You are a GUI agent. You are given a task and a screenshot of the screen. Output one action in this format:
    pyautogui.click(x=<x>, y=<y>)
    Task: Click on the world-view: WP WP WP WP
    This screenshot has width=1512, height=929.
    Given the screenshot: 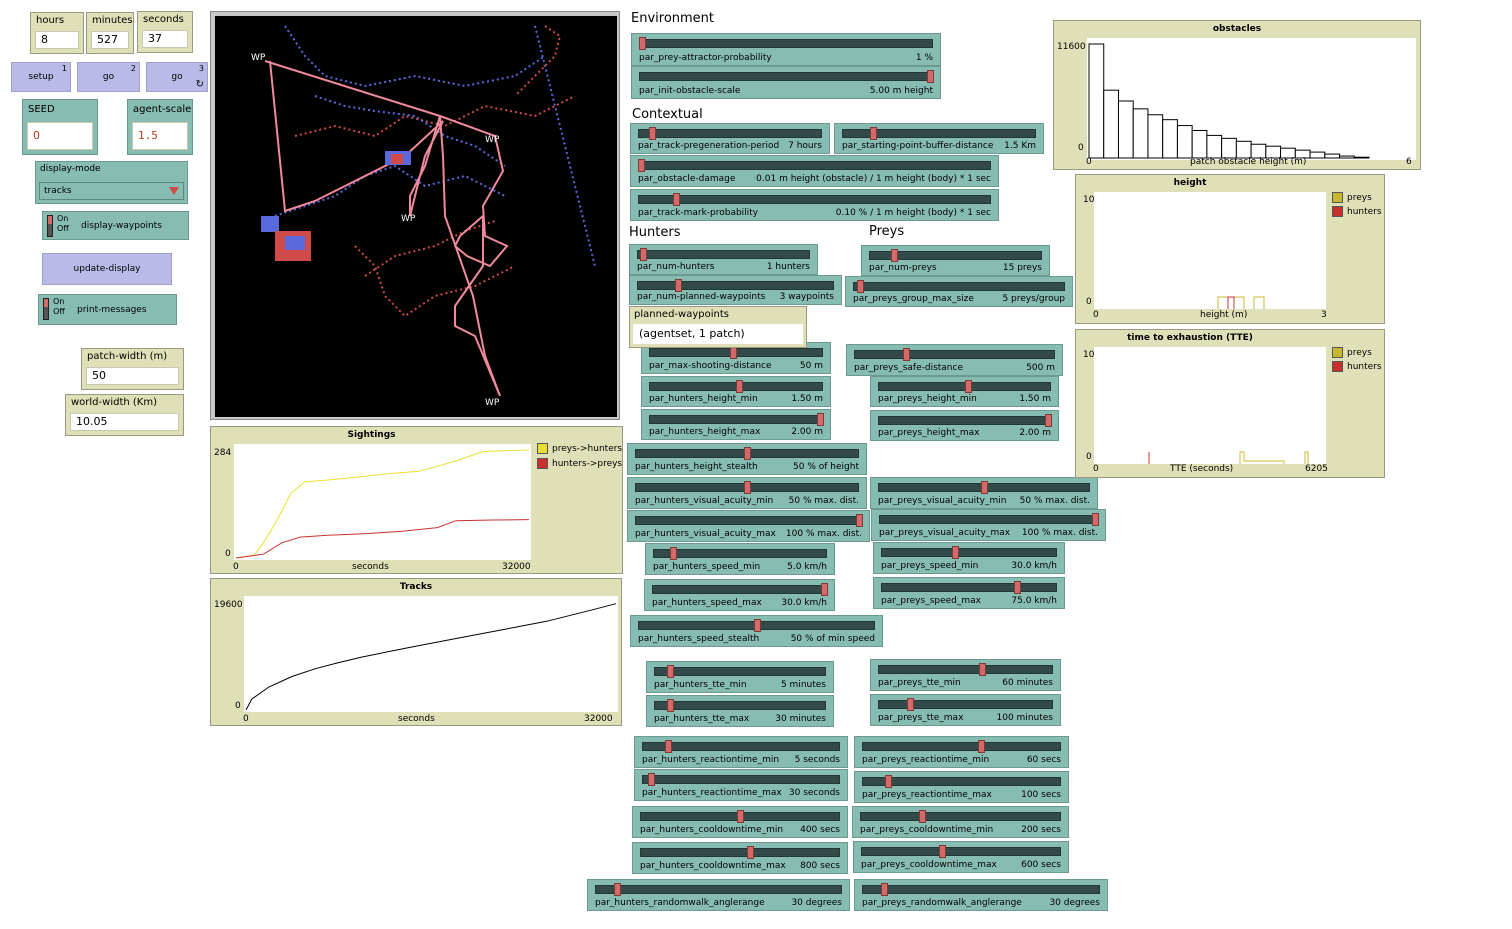 What is the action you would take?
    pyautogui.click(x=415, y=215)
    